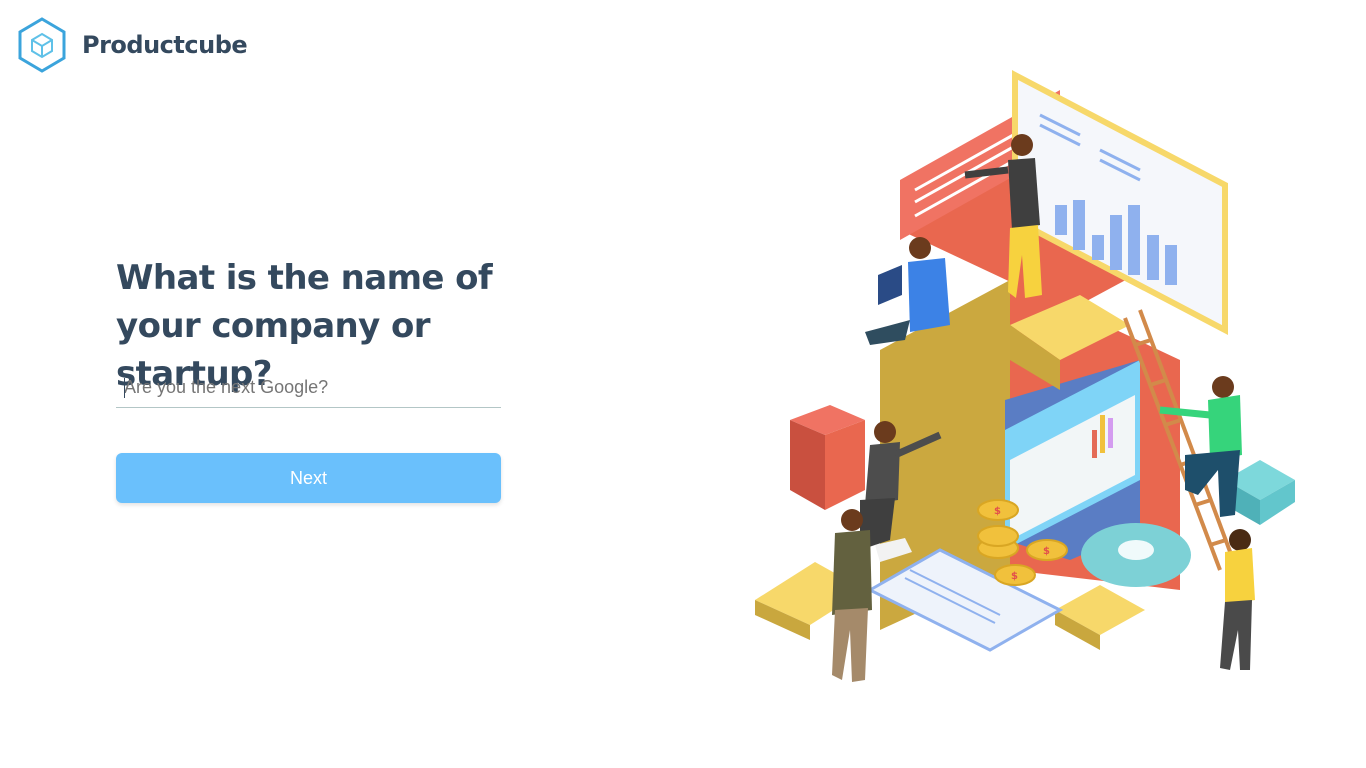 This screenshot has width=1366, height=768. What do you see at coordinates (308, 388) in the screenshot?
I see `company-name-input` at bounding box center [308, 388].